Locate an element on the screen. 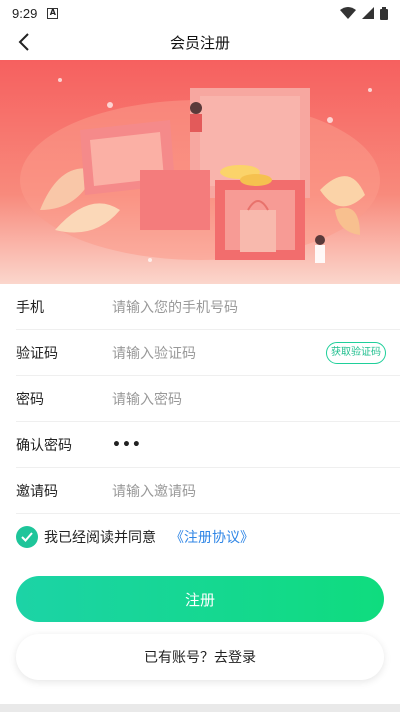 The height and width of the screenshot is (712, 400). go-login-button: 已有账号？去登录 is located at coordinates (200, 657).